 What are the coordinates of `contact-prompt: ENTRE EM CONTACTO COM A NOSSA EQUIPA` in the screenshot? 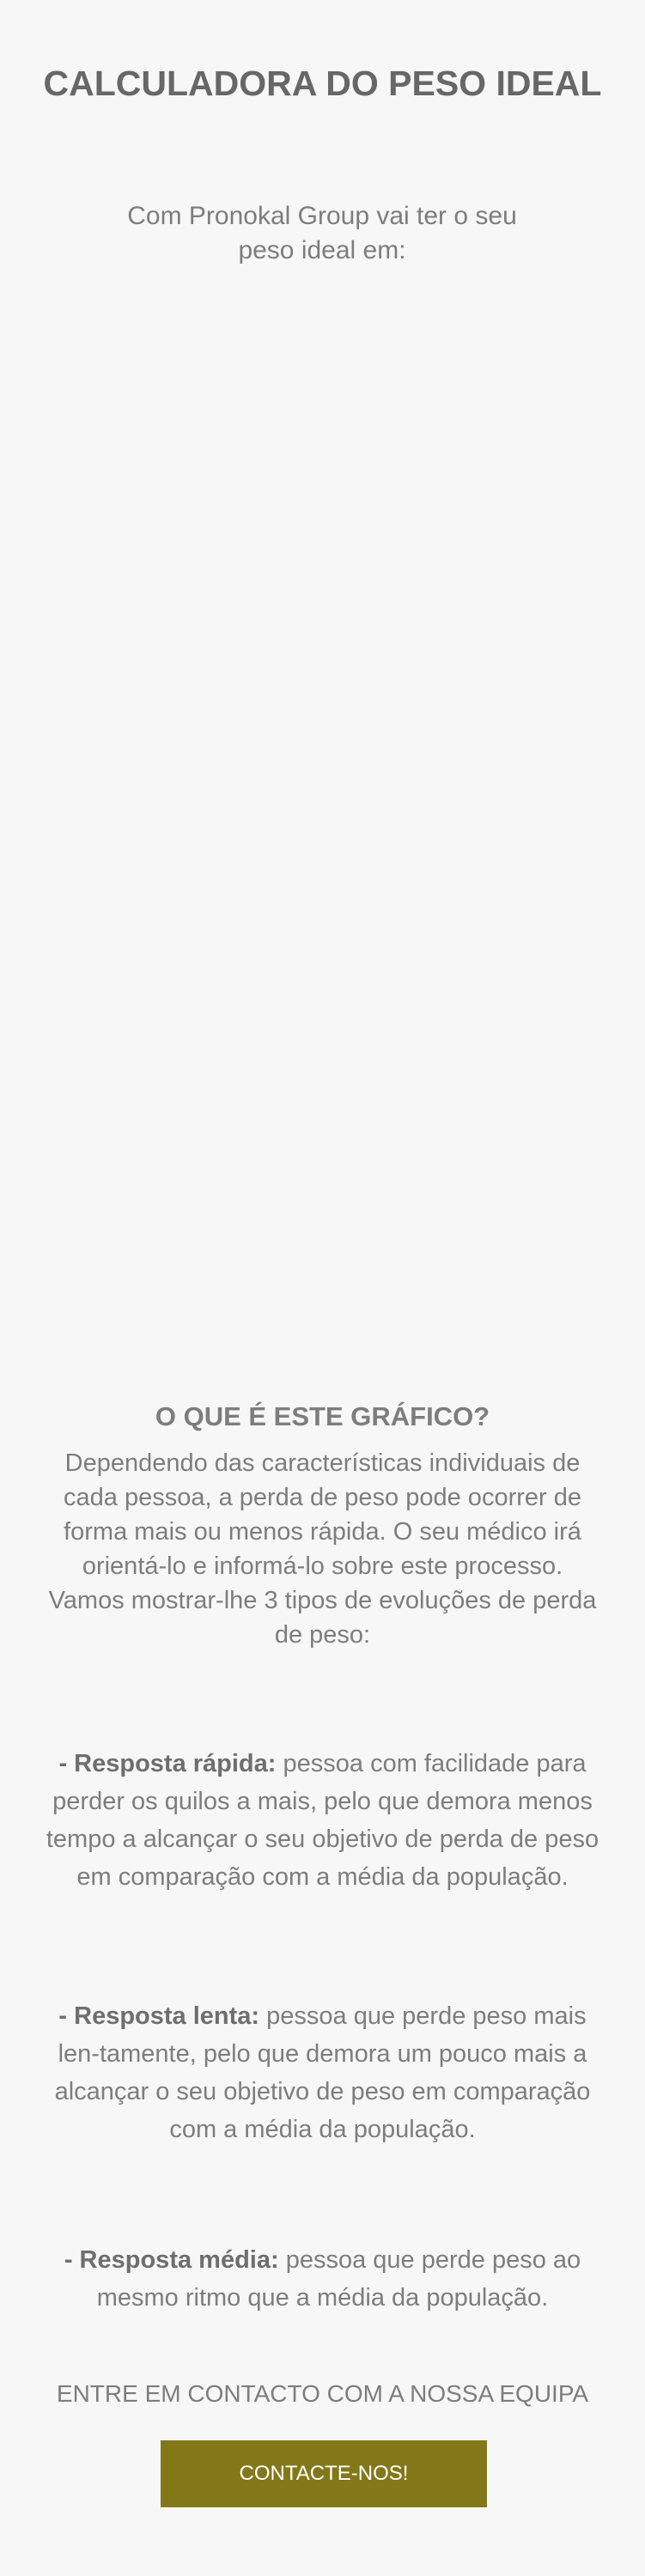 It's located at (322, 2393).